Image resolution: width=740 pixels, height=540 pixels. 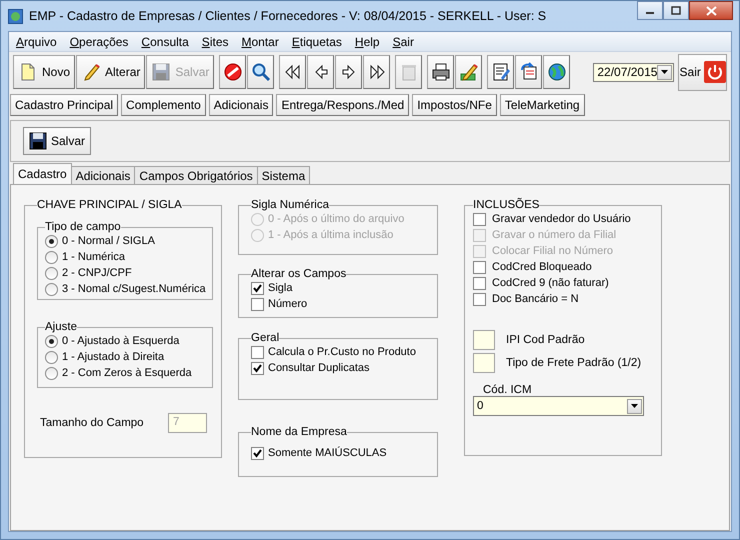 What do you see at coordinates (61, 327) in the screenshot?
I see `group-title: Ajuste` at bounding box center [61, 327].